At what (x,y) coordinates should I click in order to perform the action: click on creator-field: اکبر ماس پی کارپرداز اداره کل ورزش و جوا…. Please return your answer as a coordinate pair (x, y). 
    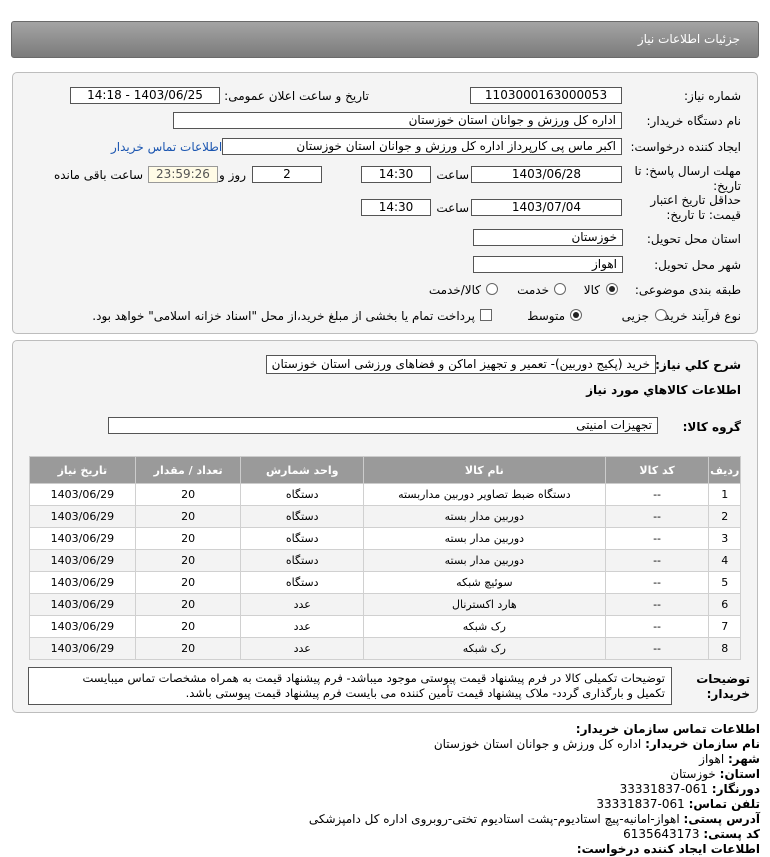
    Looking at the image, I should click on (422, 146).